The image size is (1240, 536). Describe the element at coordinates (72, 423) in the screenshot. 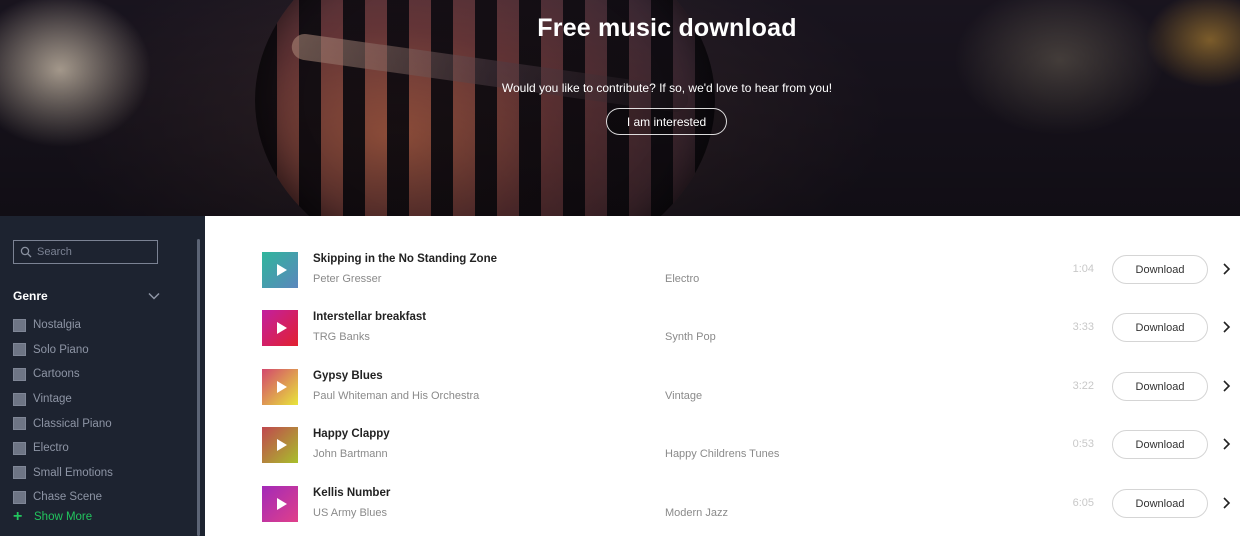

I see `genre-label: Classical Piano` at that location.